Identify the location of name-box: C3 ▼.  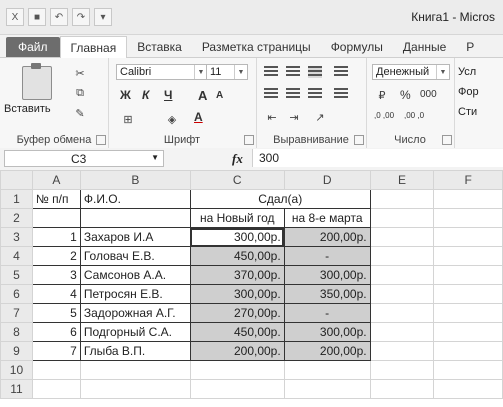
(84, 158).